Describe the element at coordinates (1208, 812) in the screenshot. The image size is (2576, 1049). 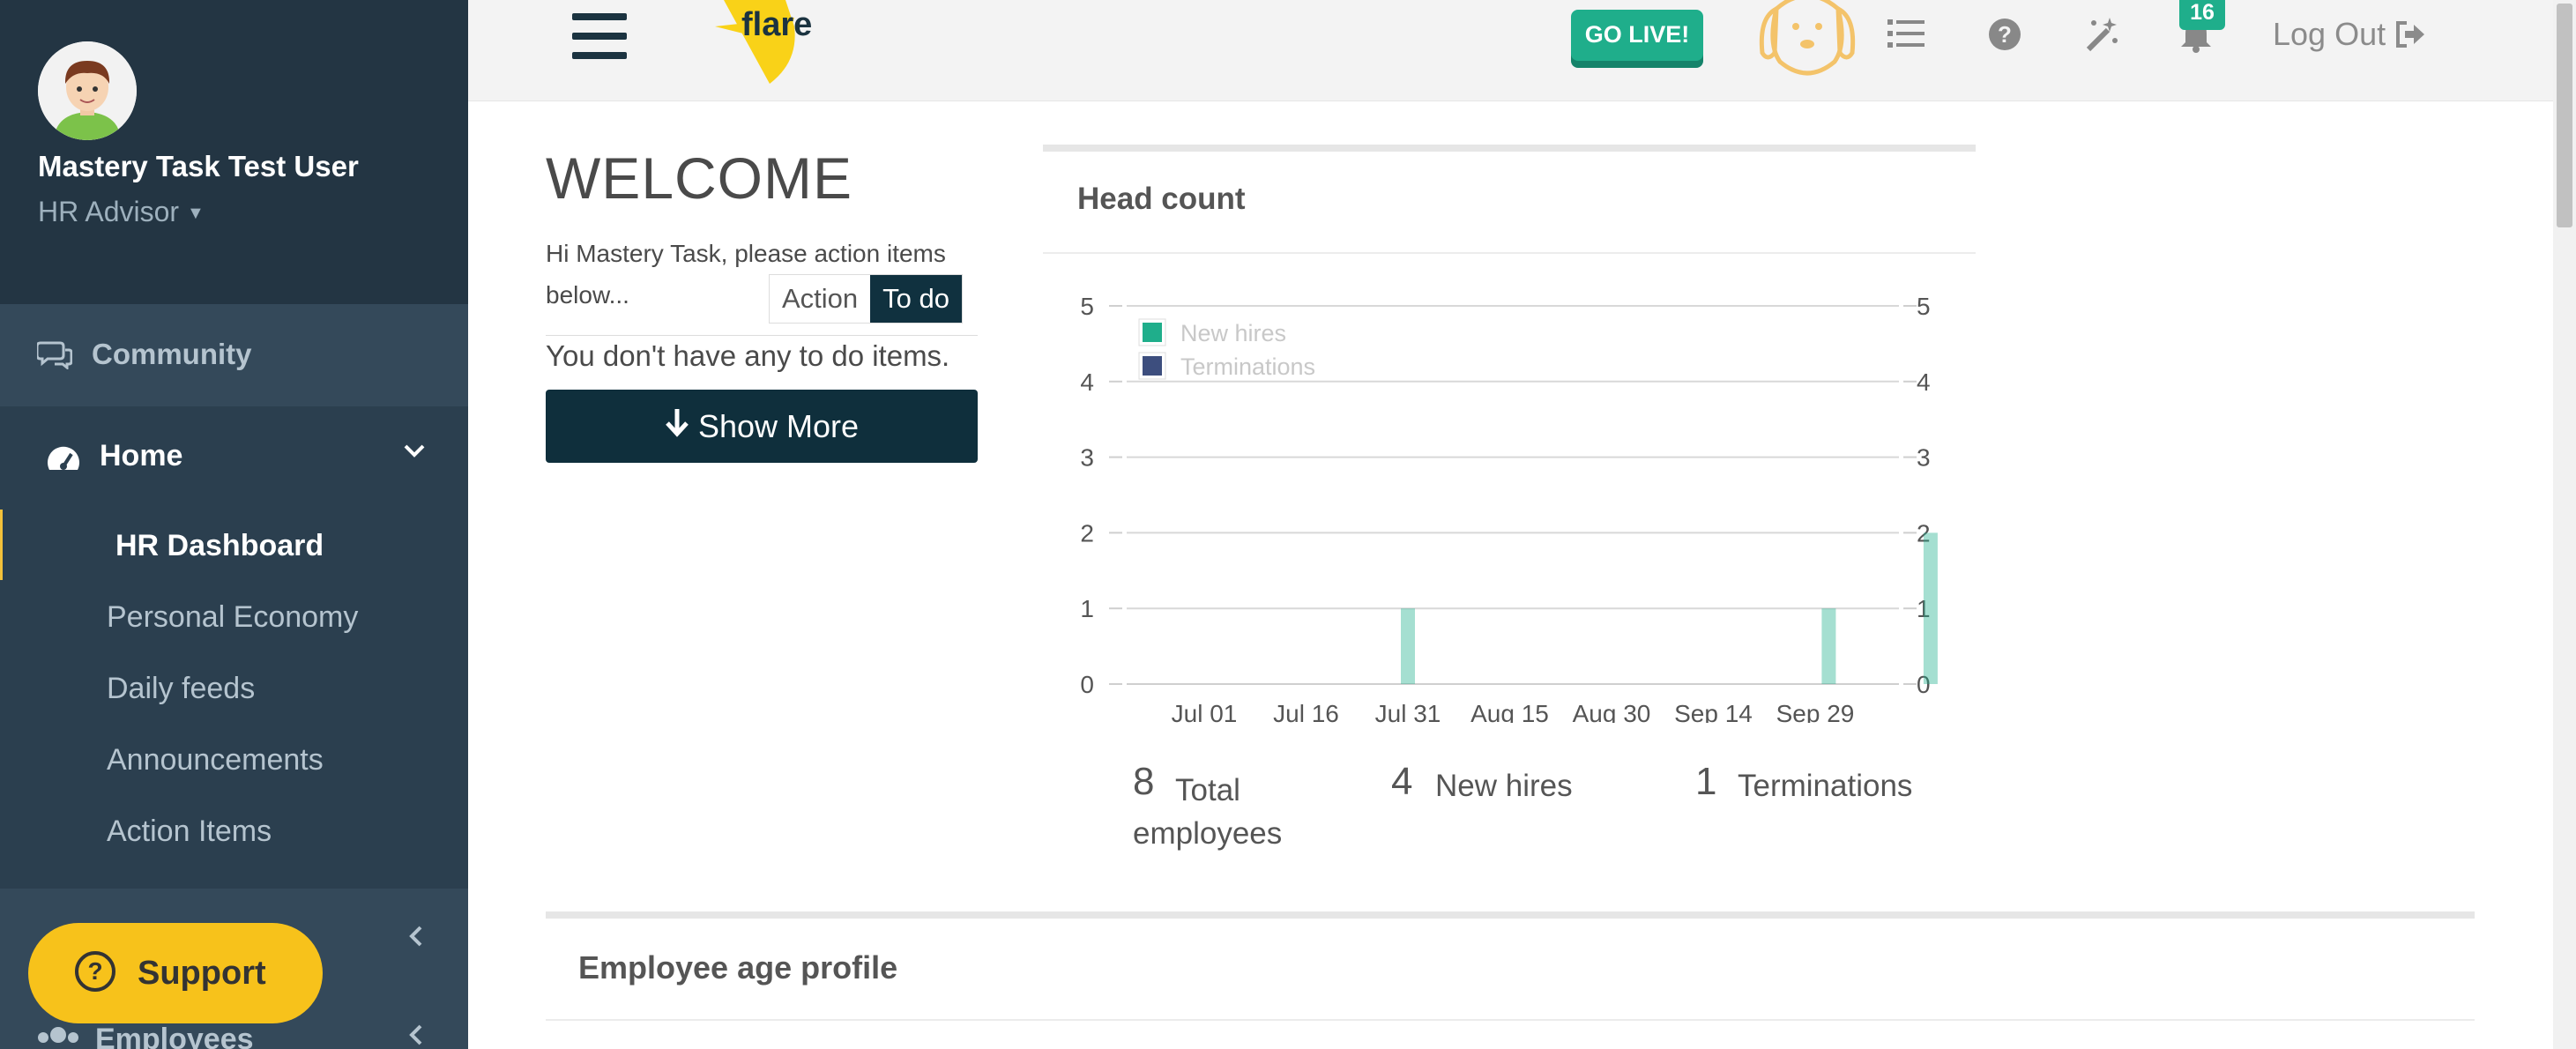
I see `stat-total-label: Total employees` at that location.